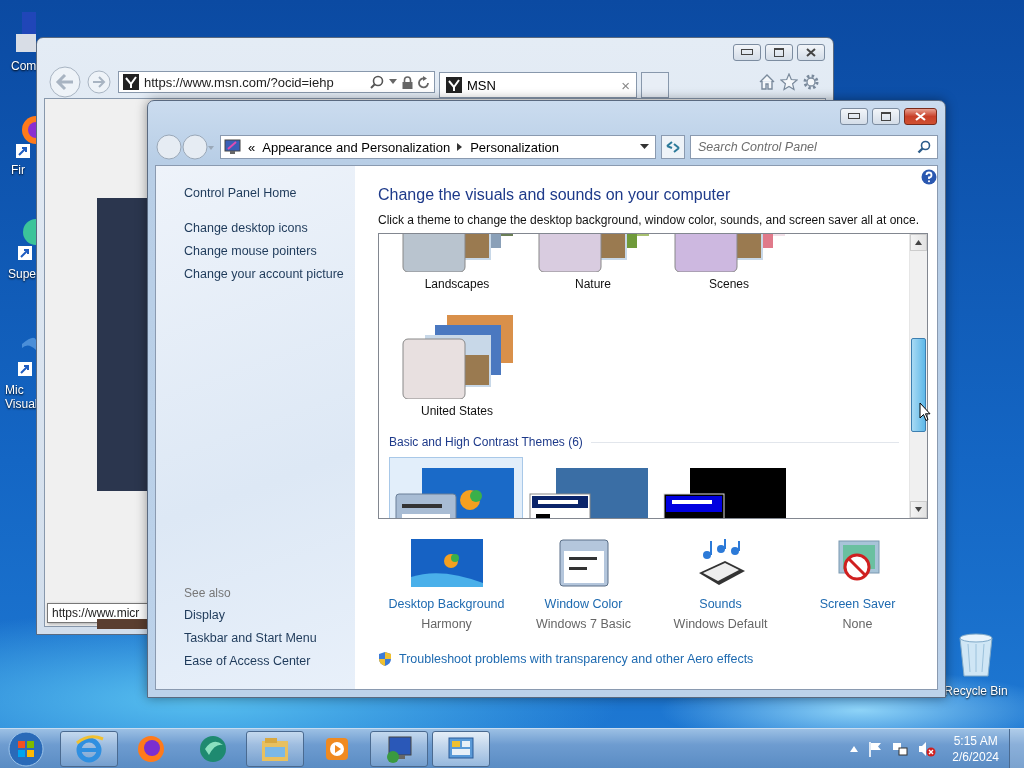 The height and width of the screenshot is (768, 1024). What do you see at coordinates (857, 624) in the screenshot?
I see `setting-value: None` at bounding box center [857, 624].